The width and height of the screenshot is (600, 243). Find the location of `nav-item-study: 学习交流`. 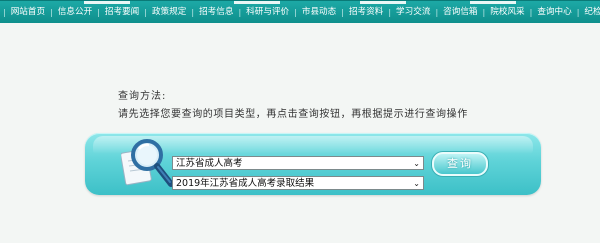

nav-item-study: 学习交流 is located at coordinates (413, 12).